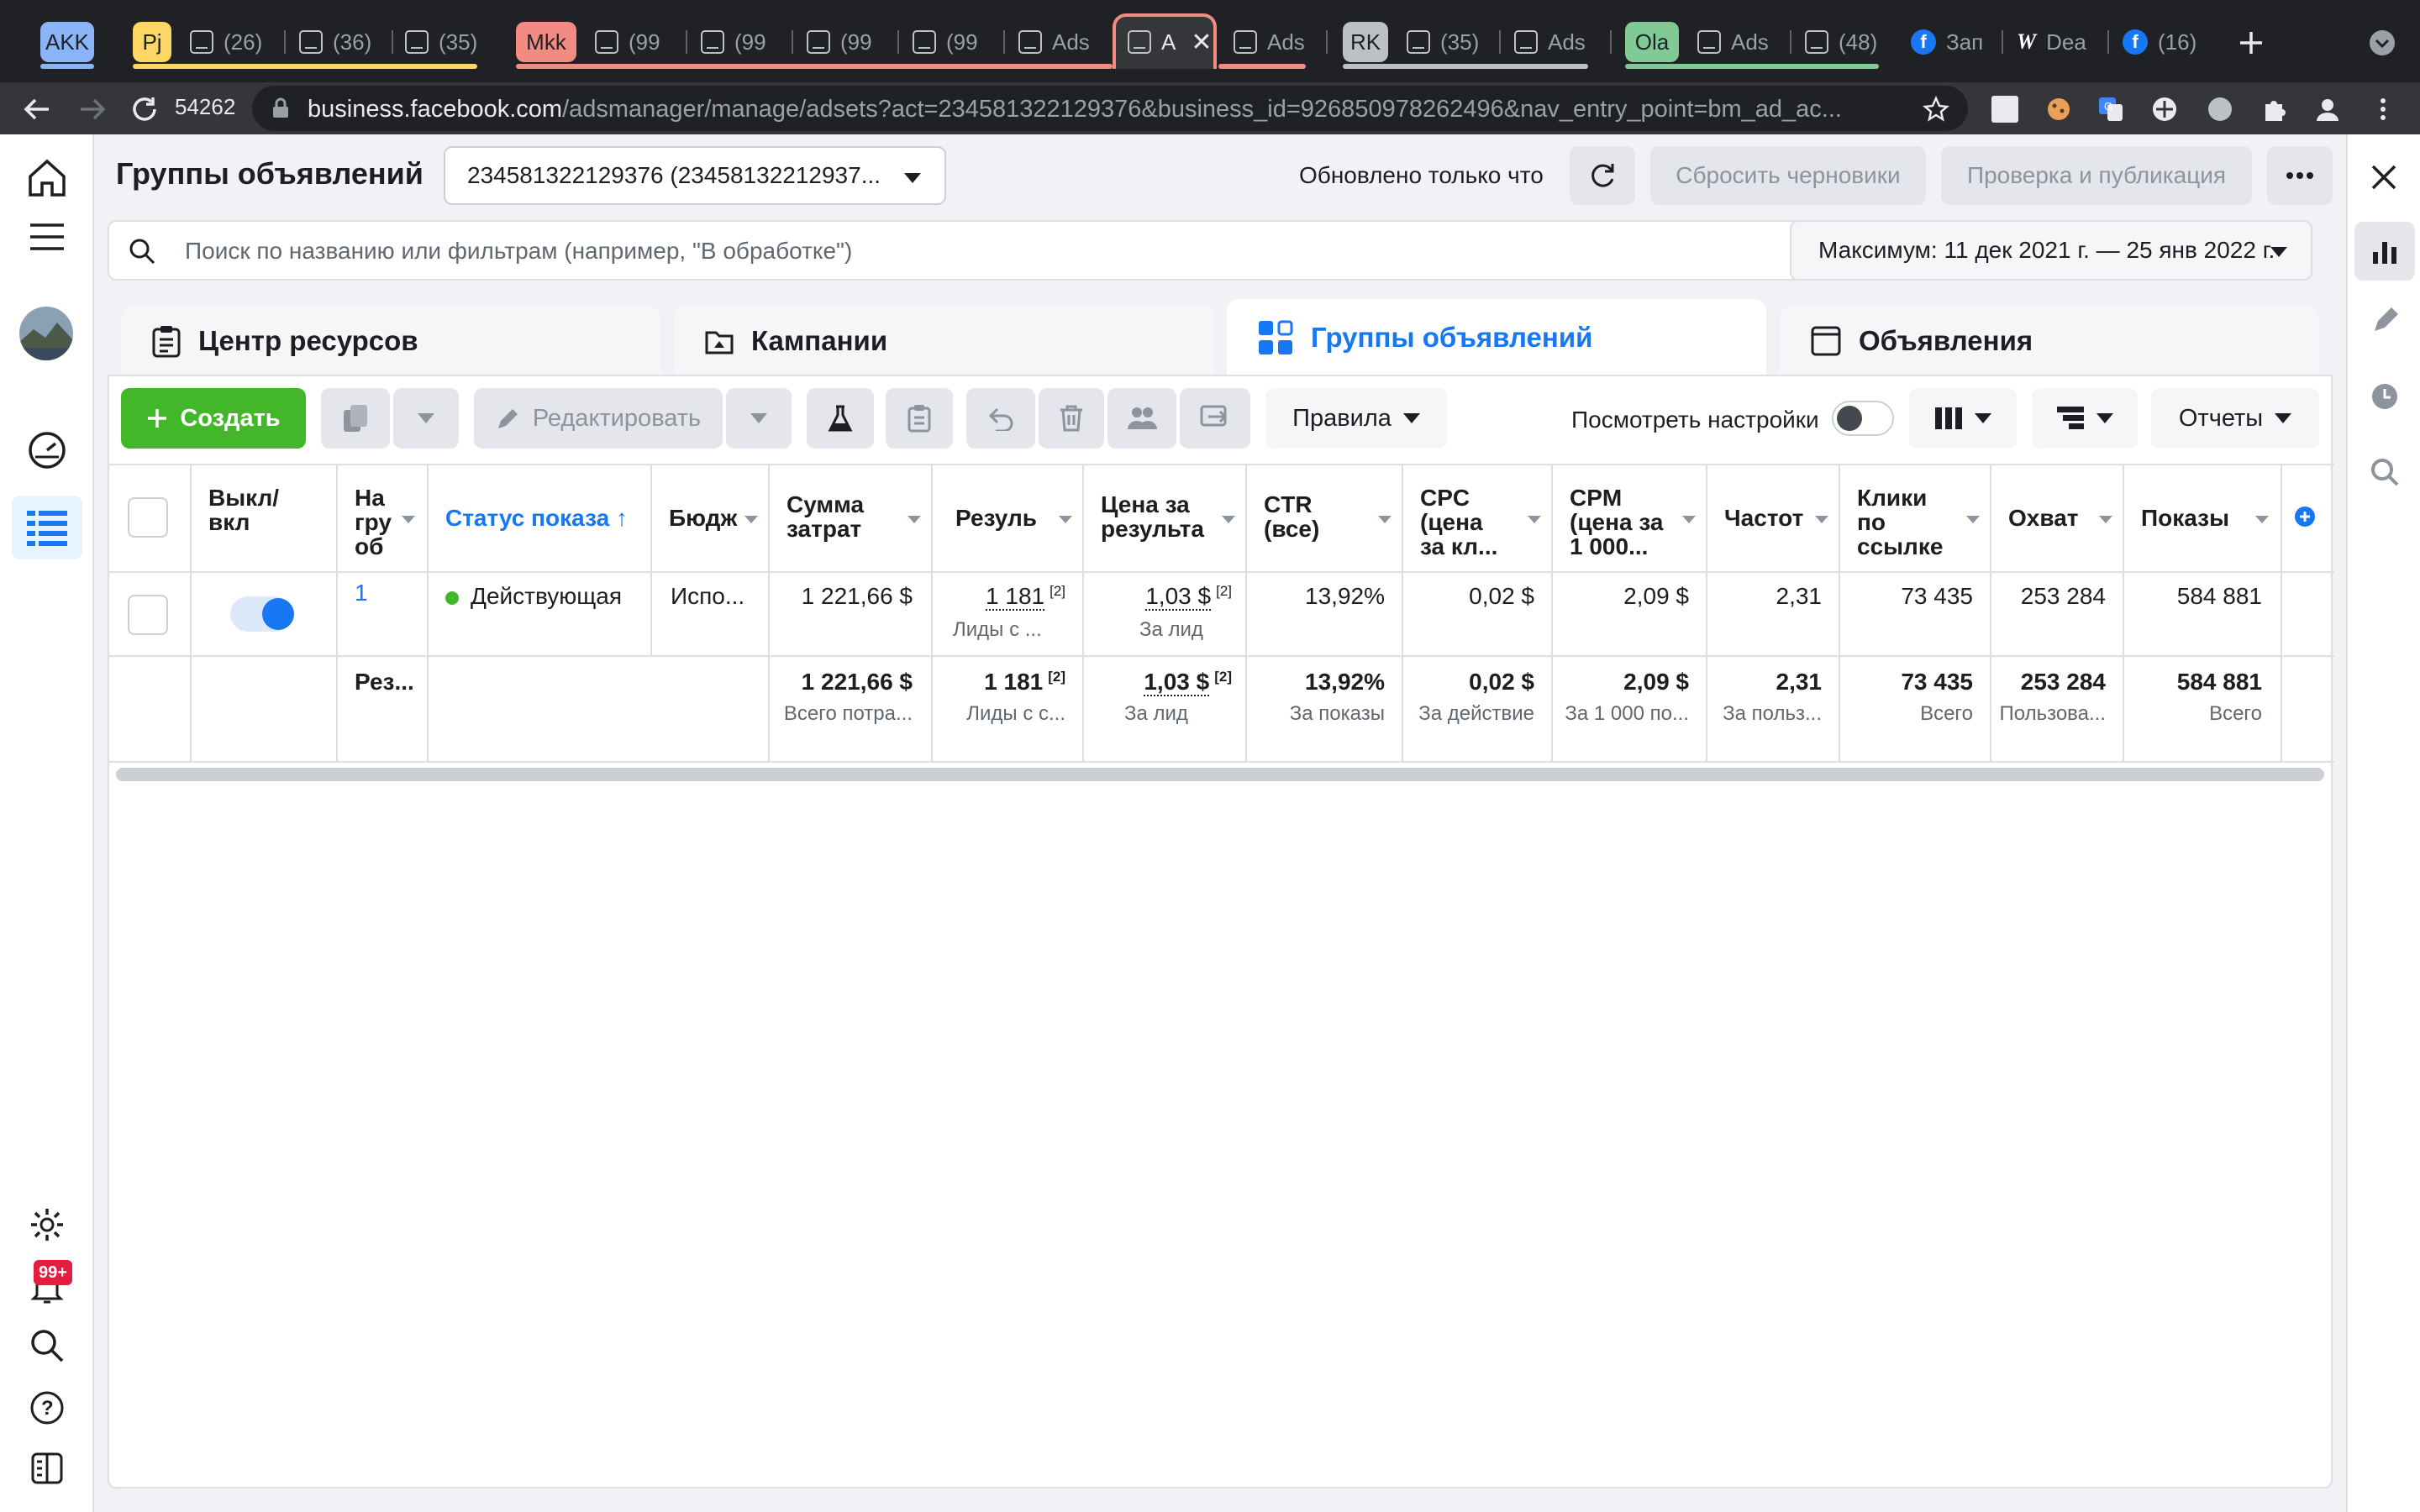 The width and height of the screenshot is (2420, 1512). What do you see at coordinates (2273, 109) in the screenshot?
I see `extensions-puzzle-icon` at bounding box center [2273, 109].